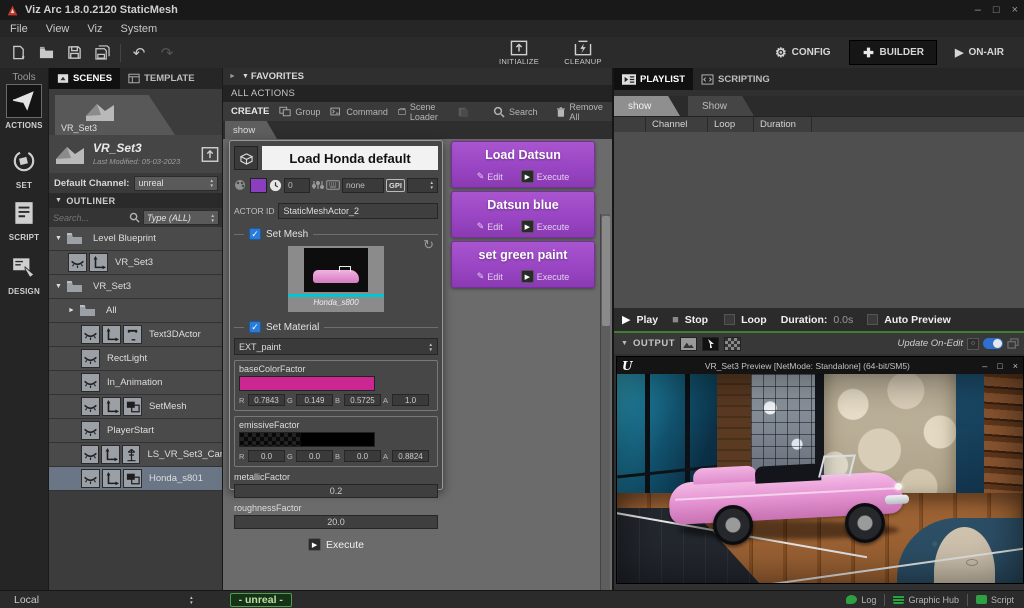 This screenshot has width=1024, height=608. I want to click on action-card-load-datsun: Load Datsun ✎ Edit ▶ Execute, so click(523, 164).